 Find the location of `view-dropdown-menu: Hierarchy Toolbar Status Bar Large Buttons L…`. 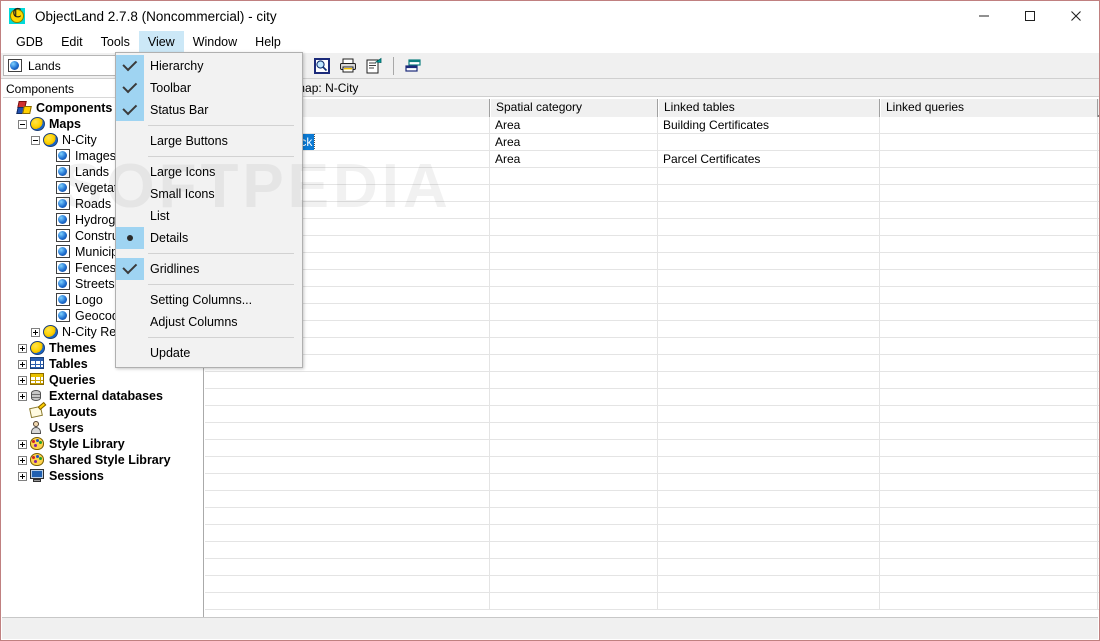

view-dropdown-menu: Hierarchy Toolbar Status Bar Large Buttons L… is located at coordinates (209, 210).